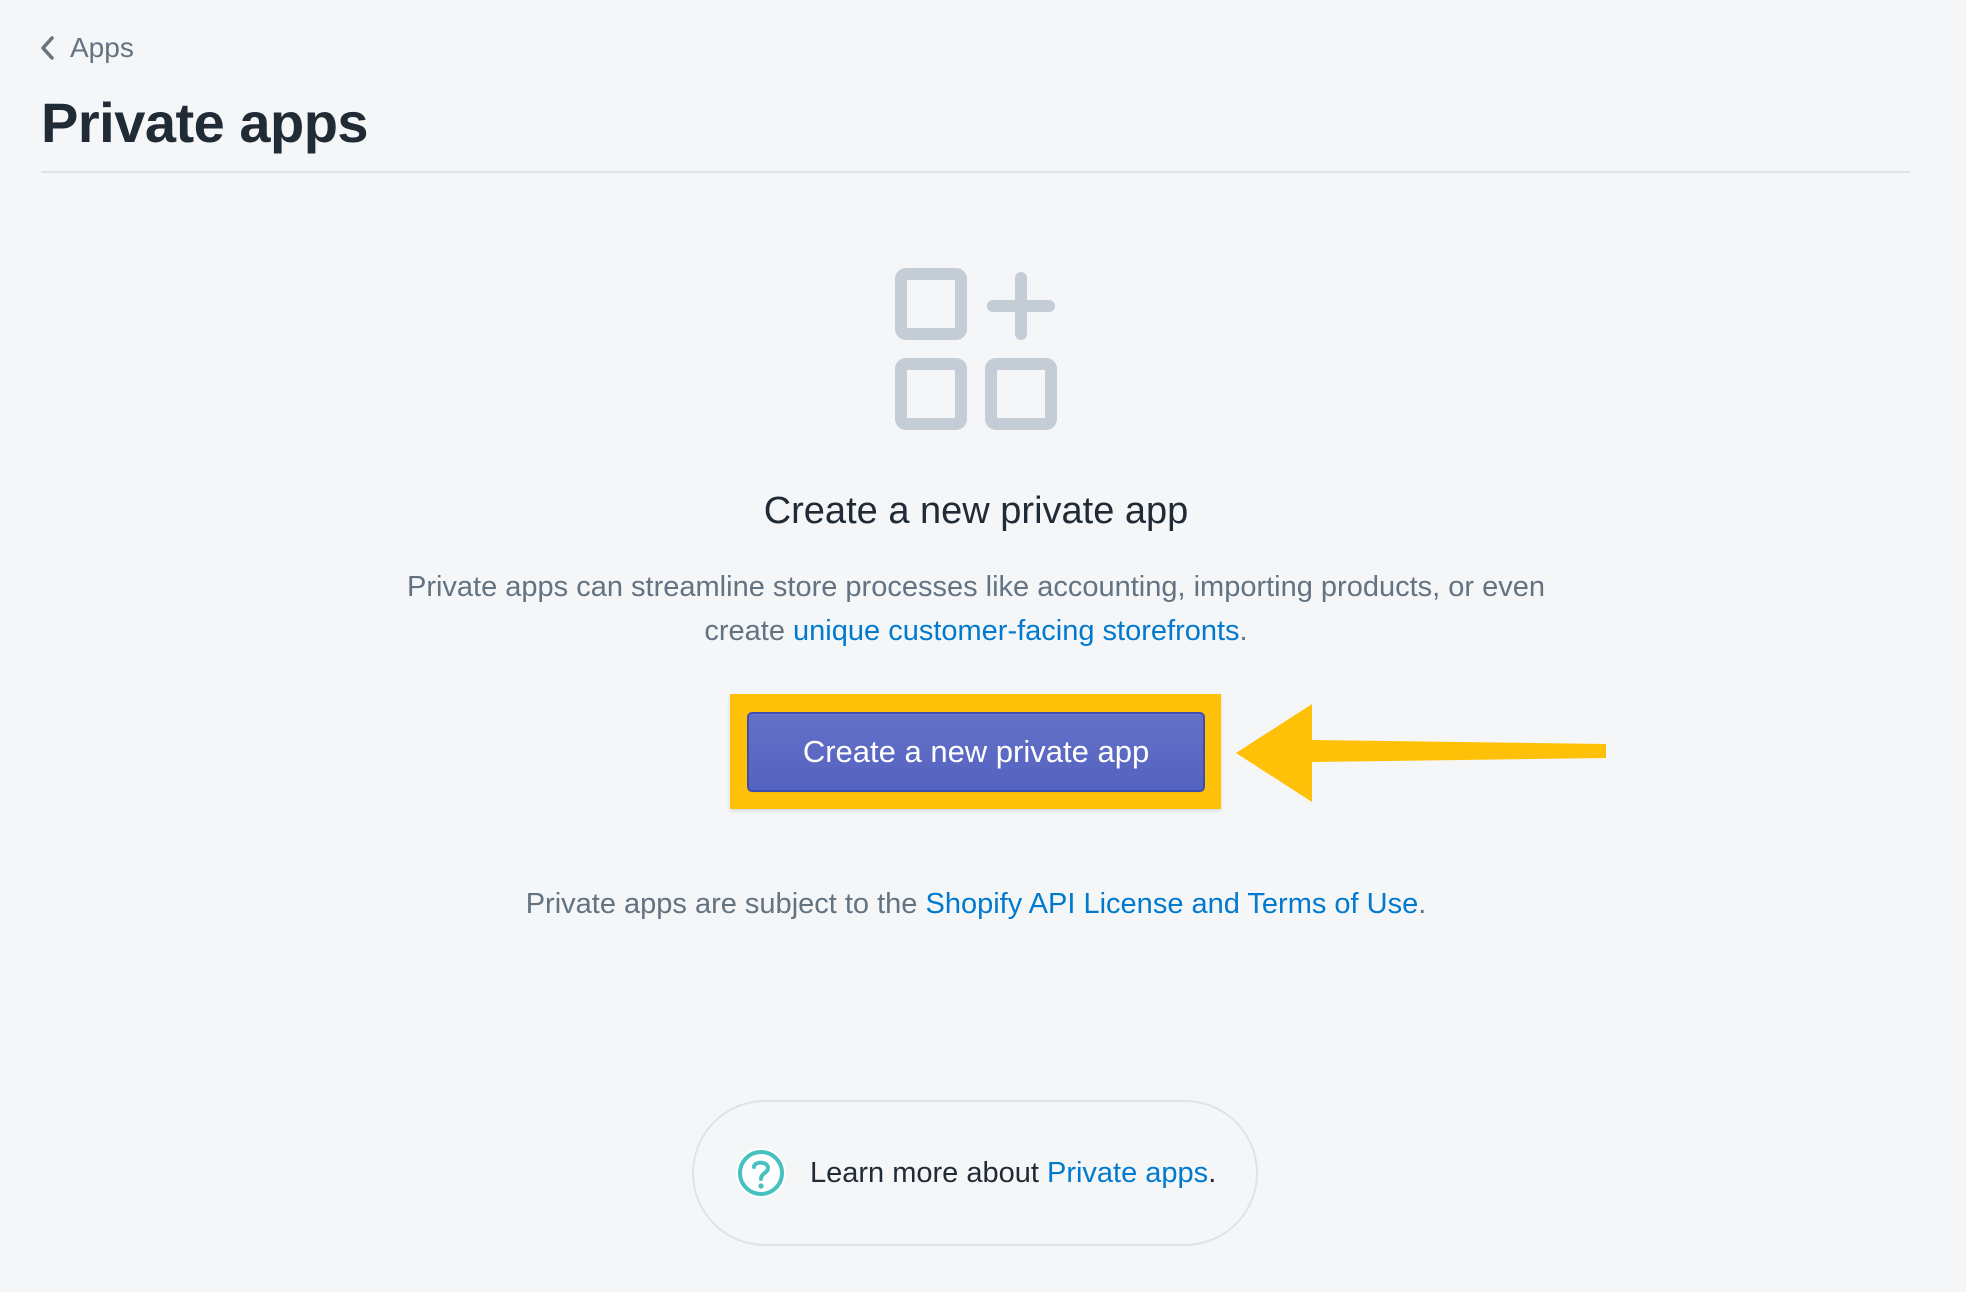 The height and width of the screenshot is (1292, 1966). What do you see at coordinates (976, 752) in the screenshot?
I see `create-private-app-button: Create a new private app` at bounding box center [976, 752].